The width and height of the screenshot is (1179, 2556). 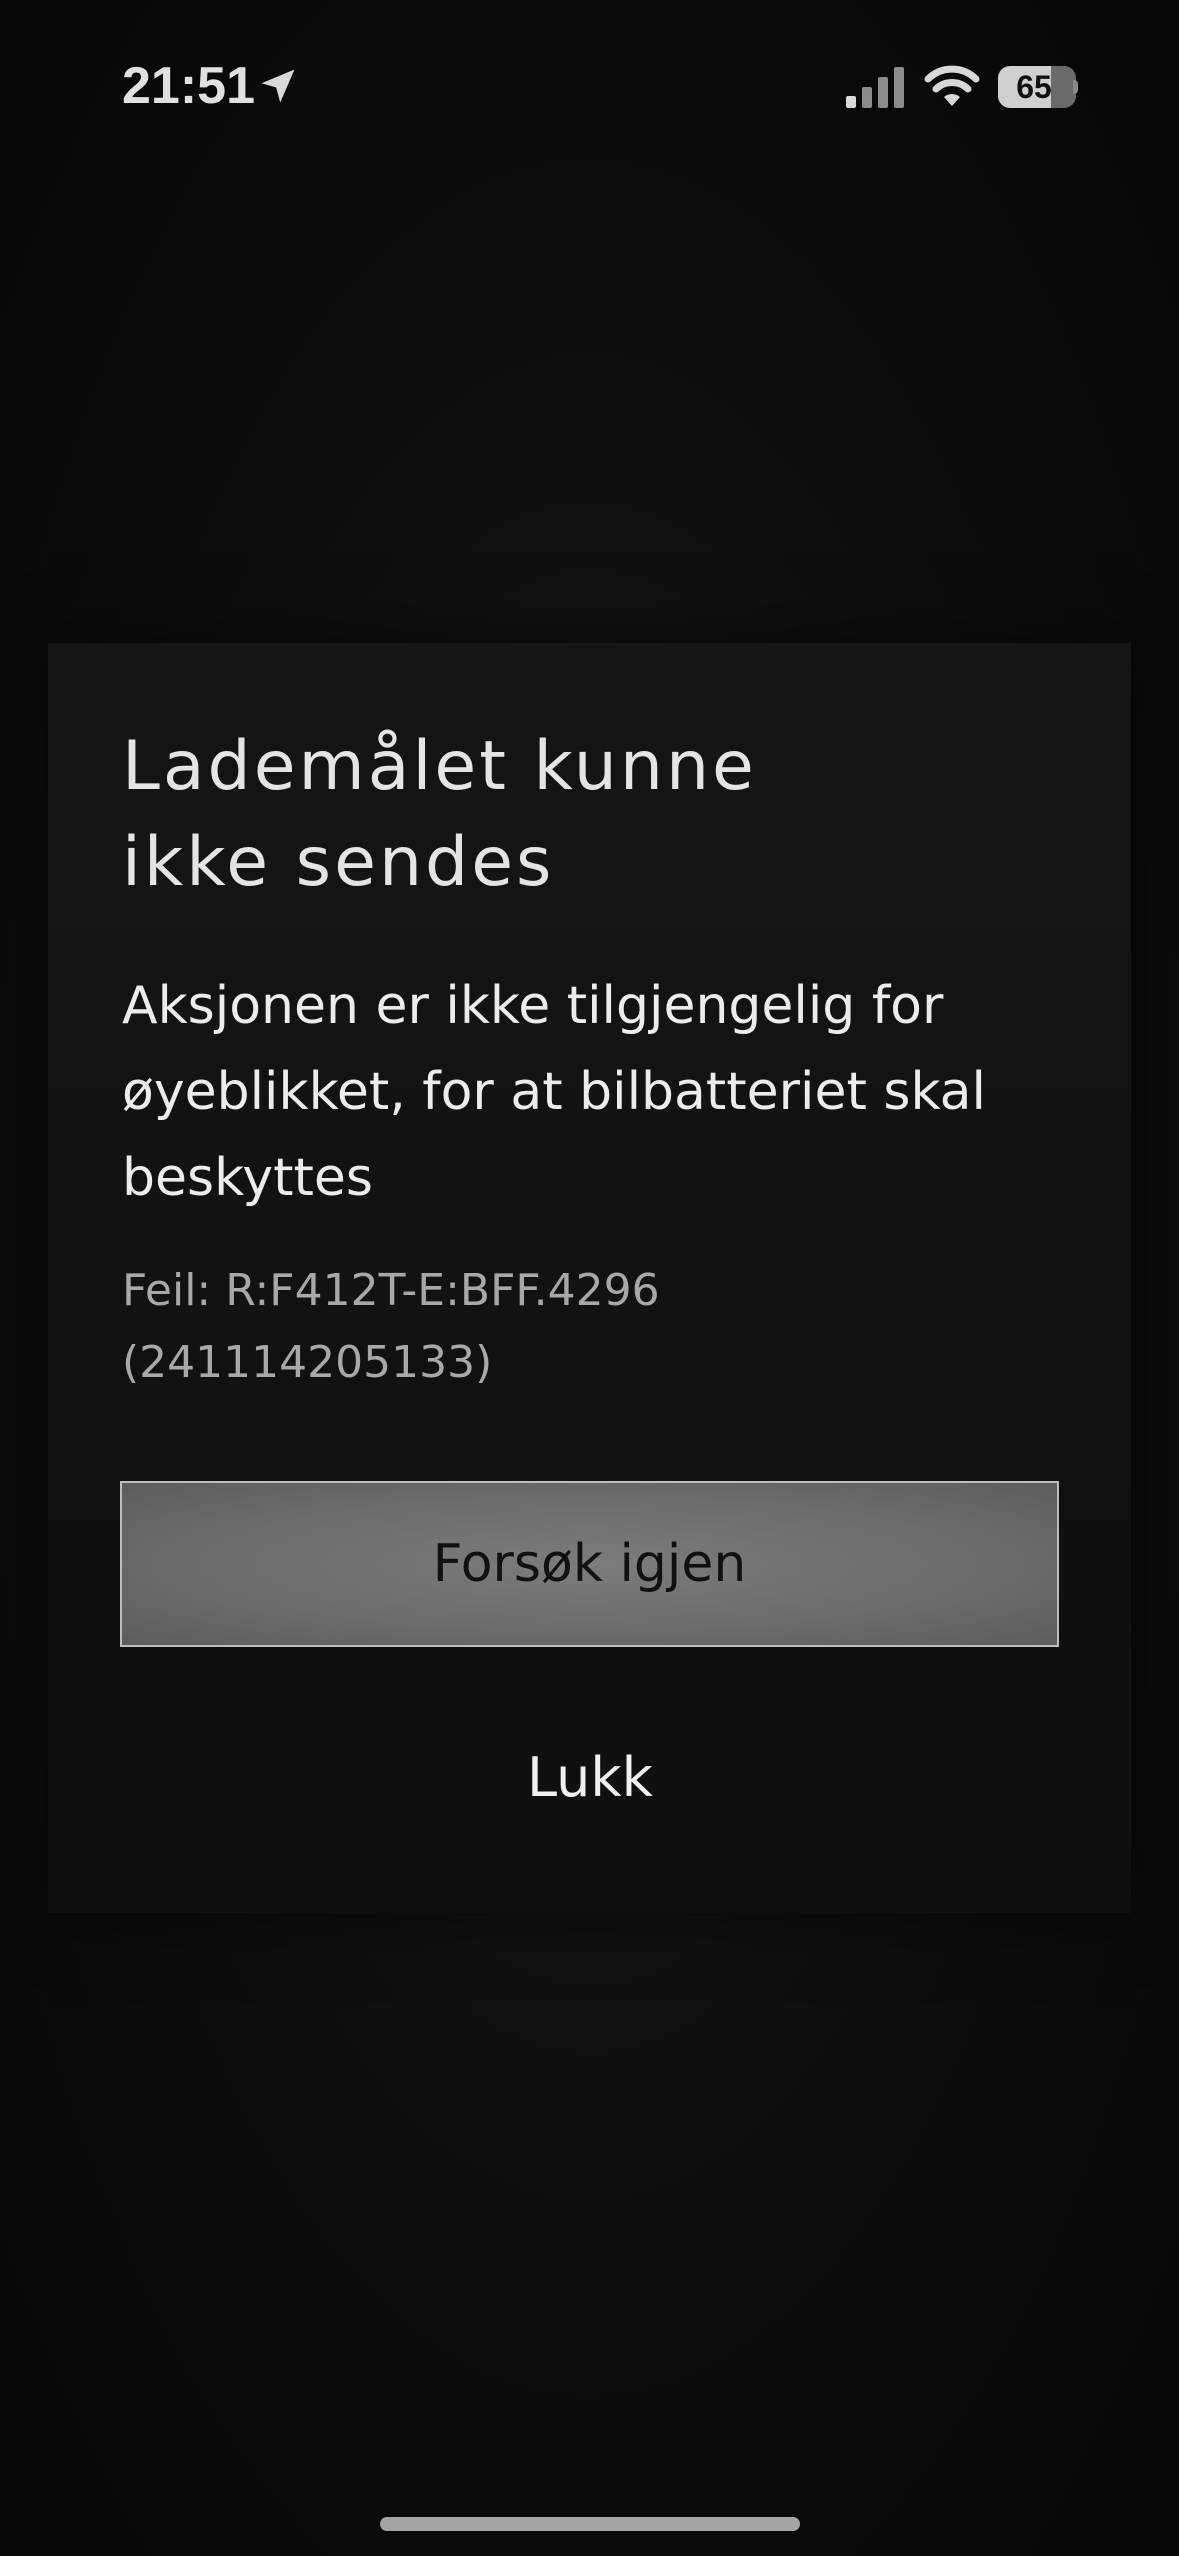 I want to click on location-arrow-icon, so click(x=278, y=86).